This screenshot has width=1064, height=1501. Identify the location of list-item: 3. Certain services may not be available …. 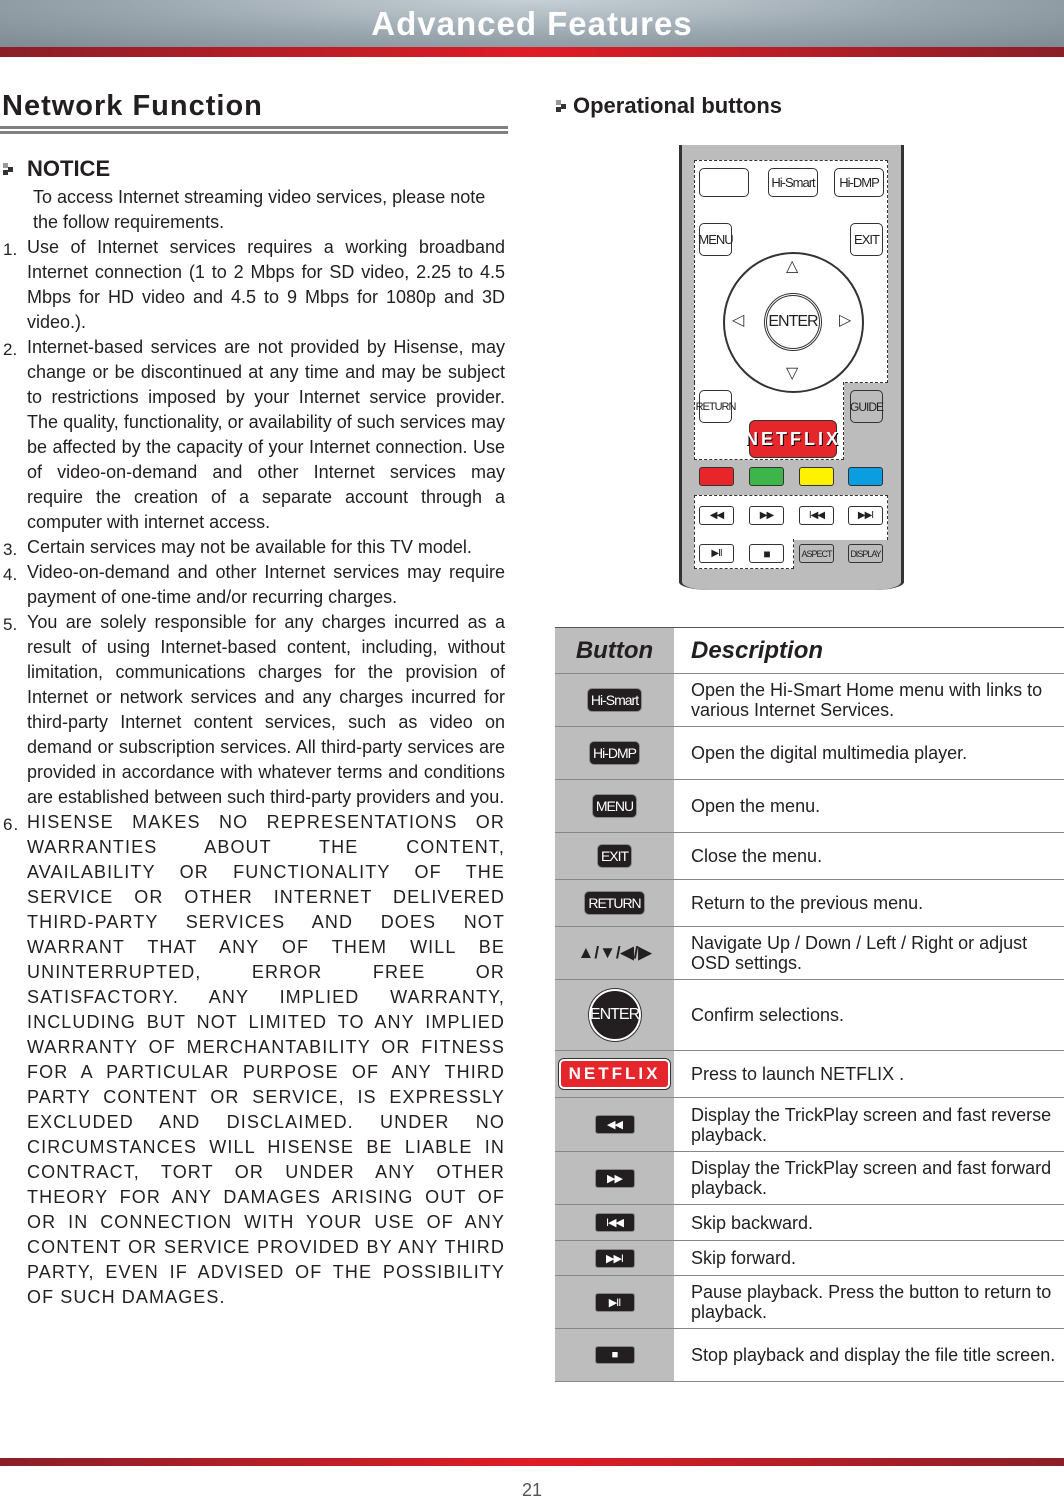
(254, 547).